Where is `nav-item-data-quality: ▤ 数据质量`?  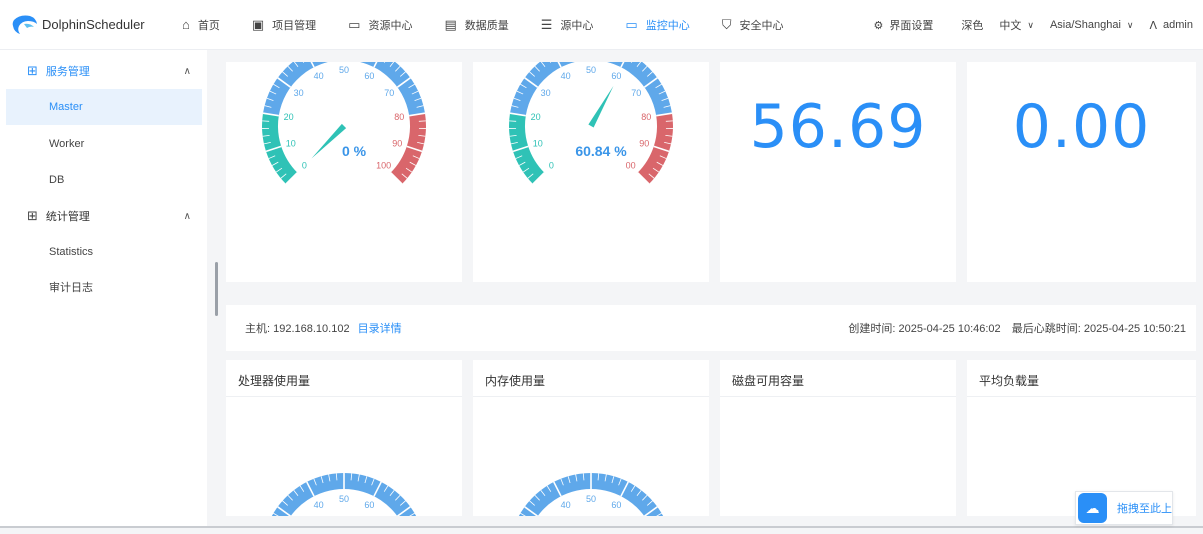 nav-item-data-quality: ▤ 数据质量 is located at coordinates (476, 25).